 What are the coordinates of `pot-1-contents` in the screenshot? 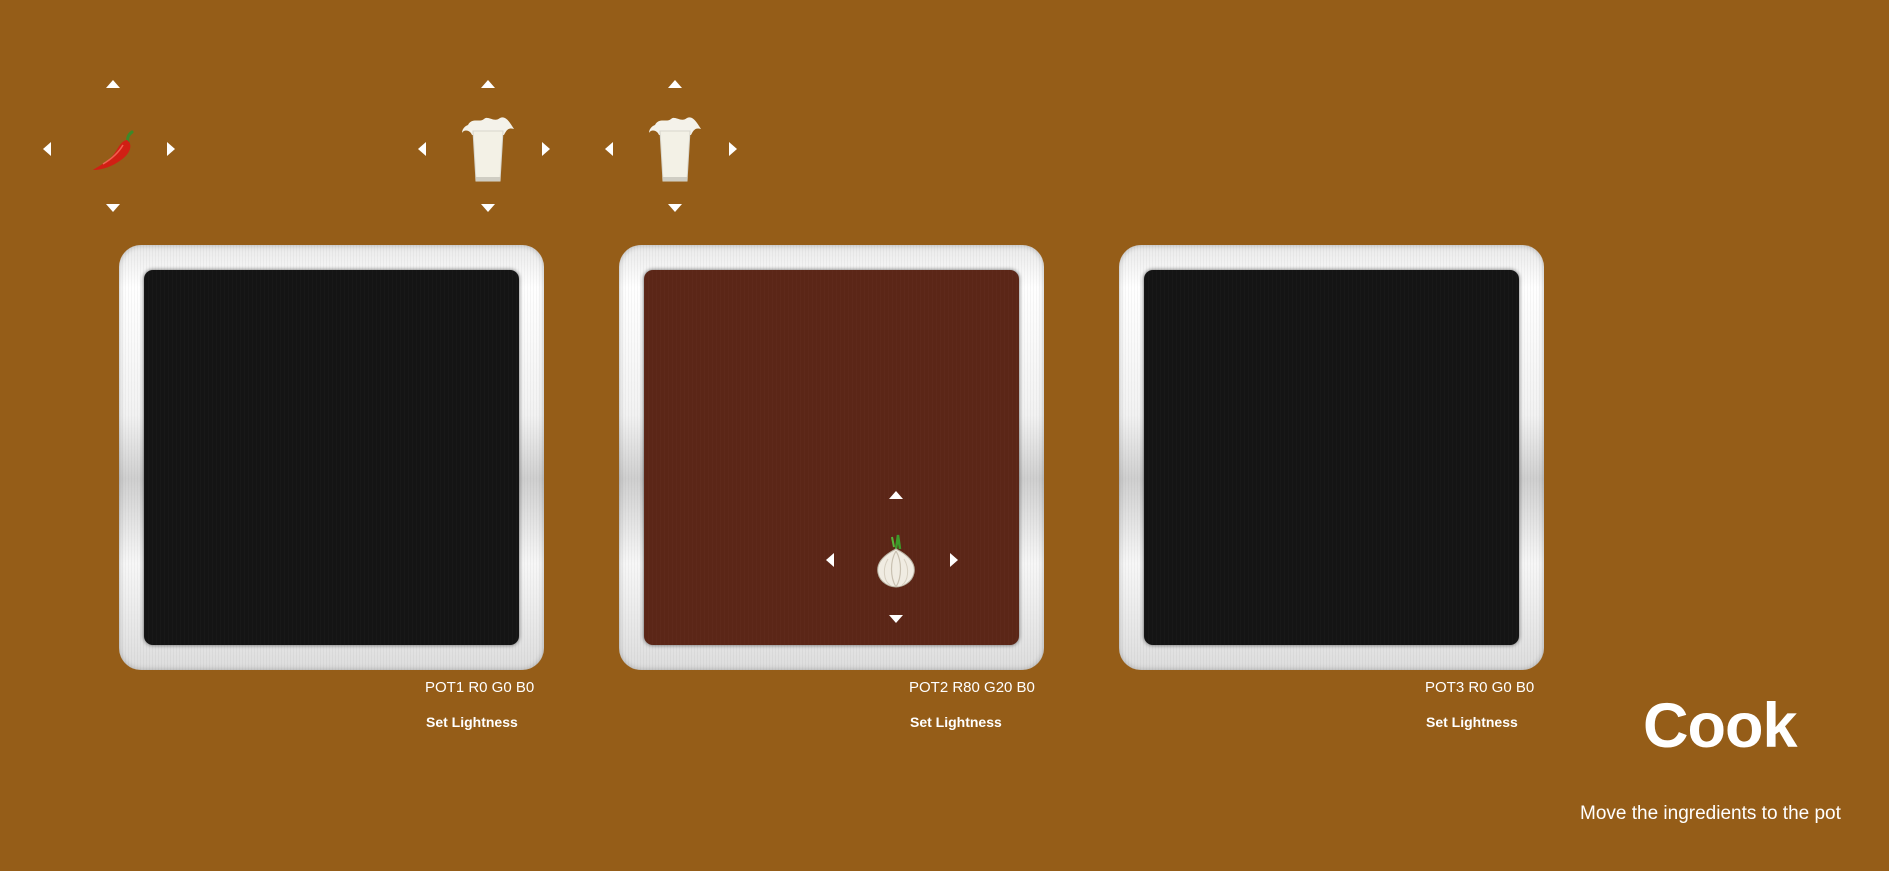 It's located at (331, 457).